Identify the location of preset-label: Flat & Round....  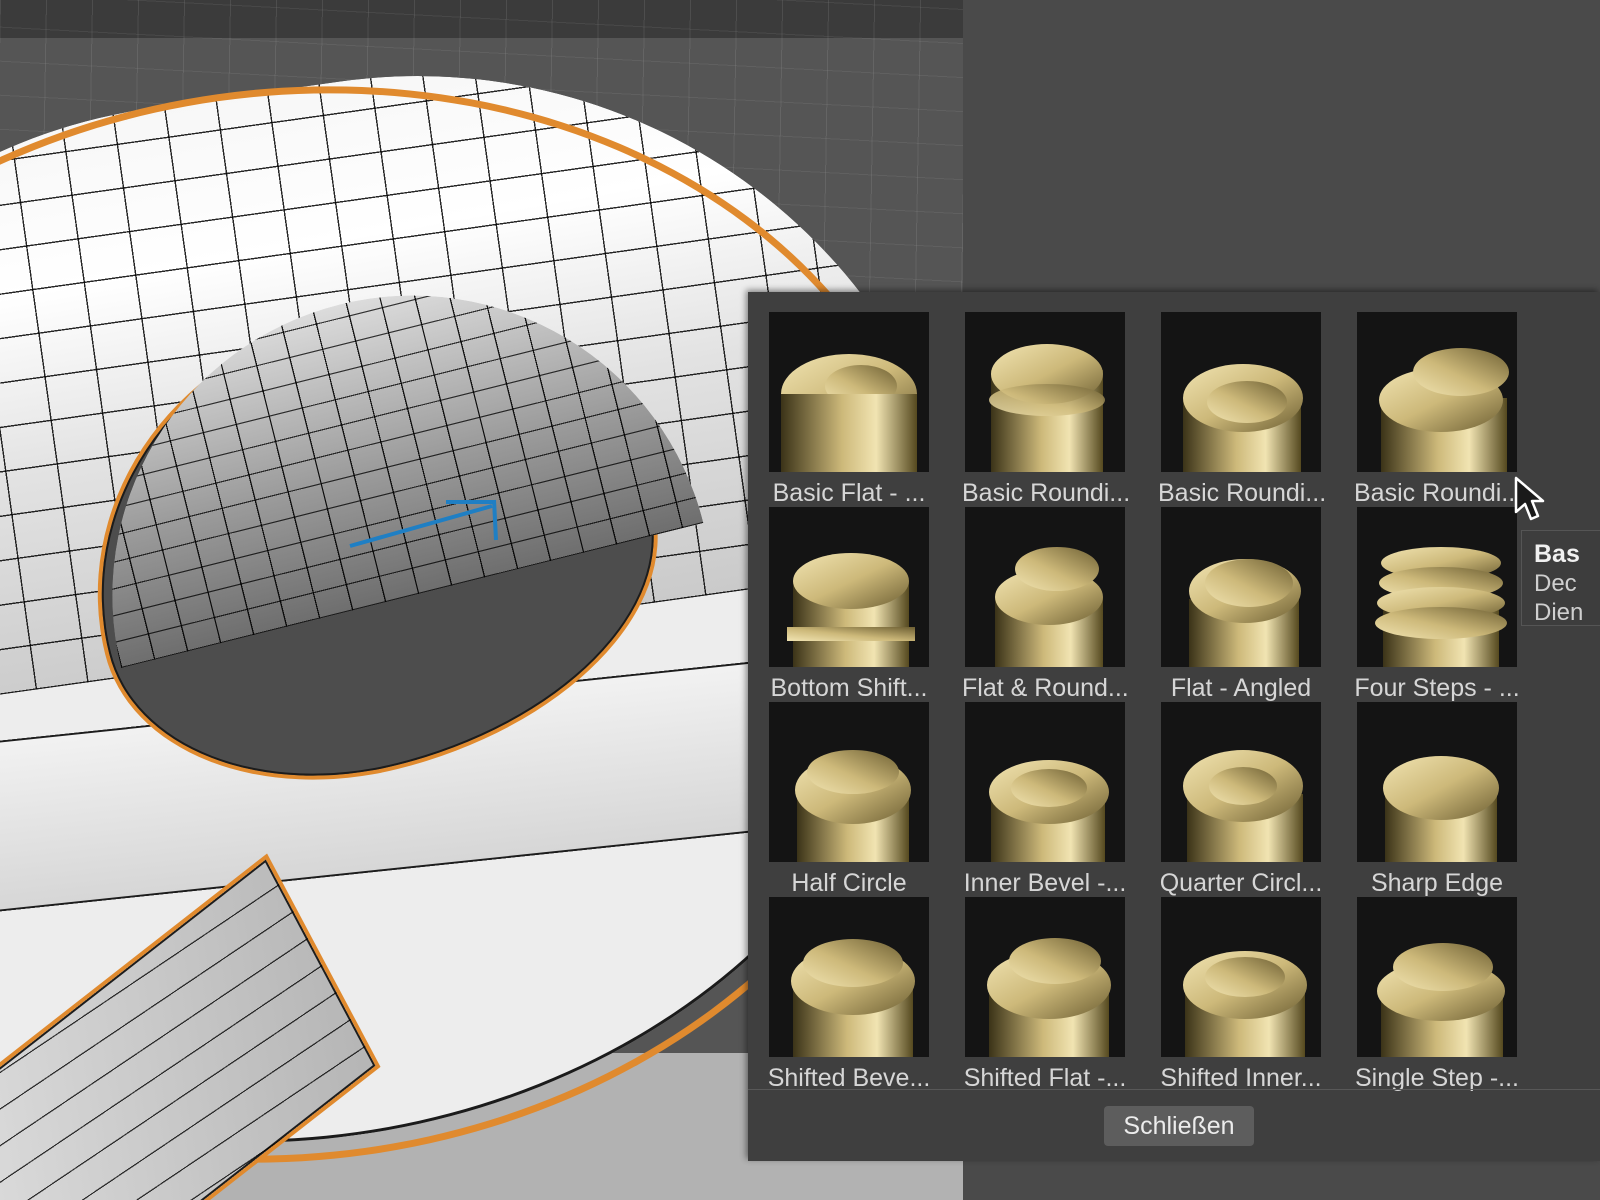
(1045, 688).